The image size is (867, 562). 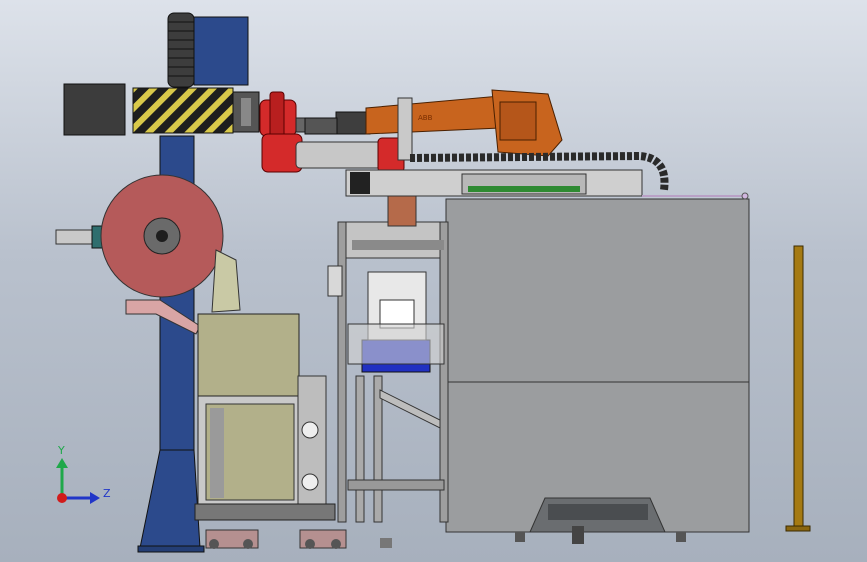 What do you see at coordinates (83, 474) in the screenshot?
I see `coordinate-triad: Y Z` at bounding box center [83, 474].